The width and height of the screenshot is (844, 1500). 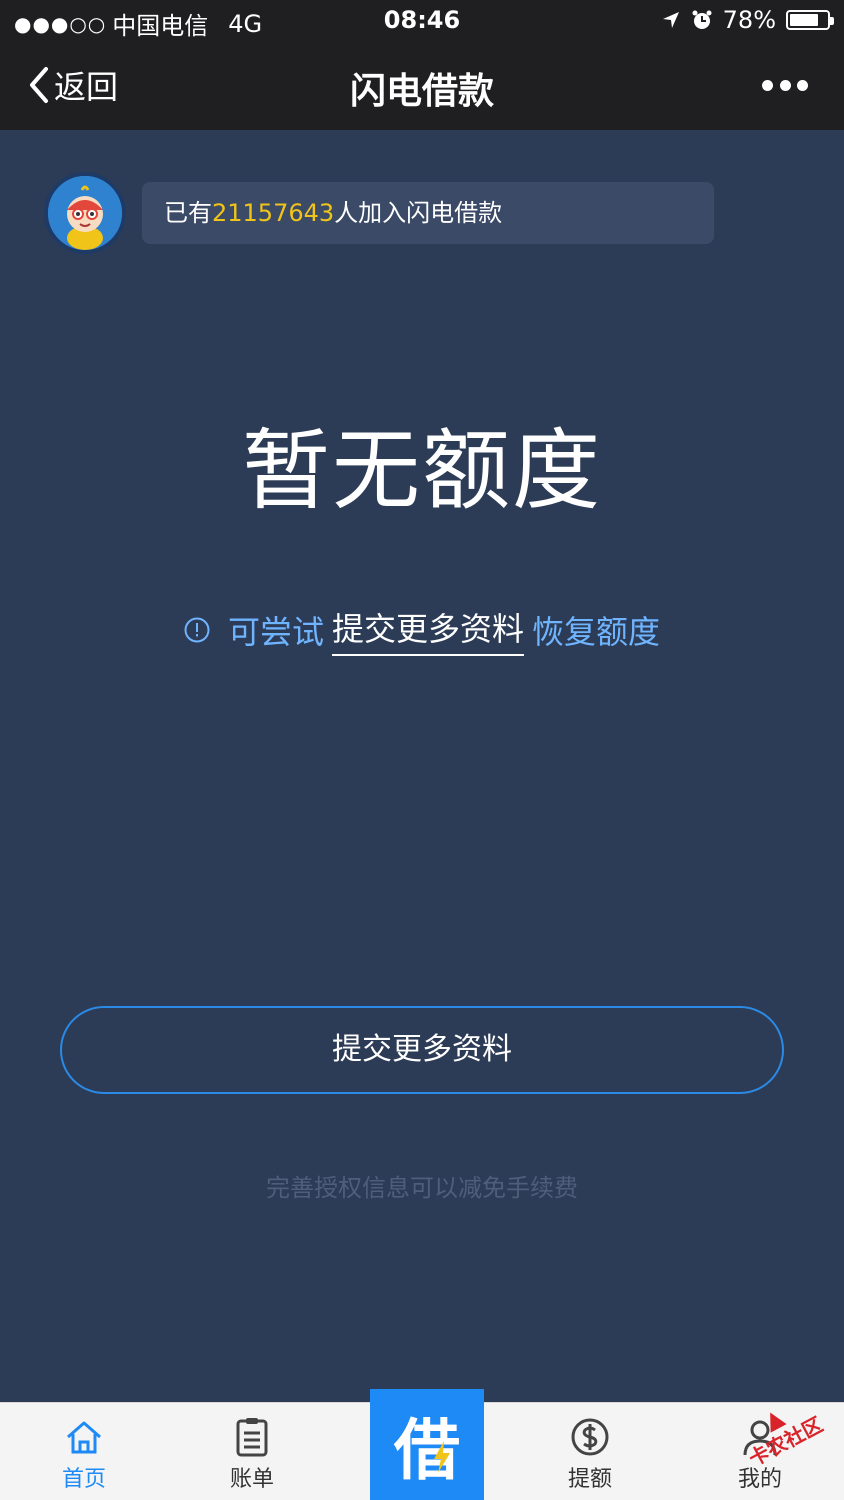 What do you see at coordinates (422, 1050) in the screenshot?
I see `submit-more-info-button: 提交更多资料` at bounding box center [422, 1050].